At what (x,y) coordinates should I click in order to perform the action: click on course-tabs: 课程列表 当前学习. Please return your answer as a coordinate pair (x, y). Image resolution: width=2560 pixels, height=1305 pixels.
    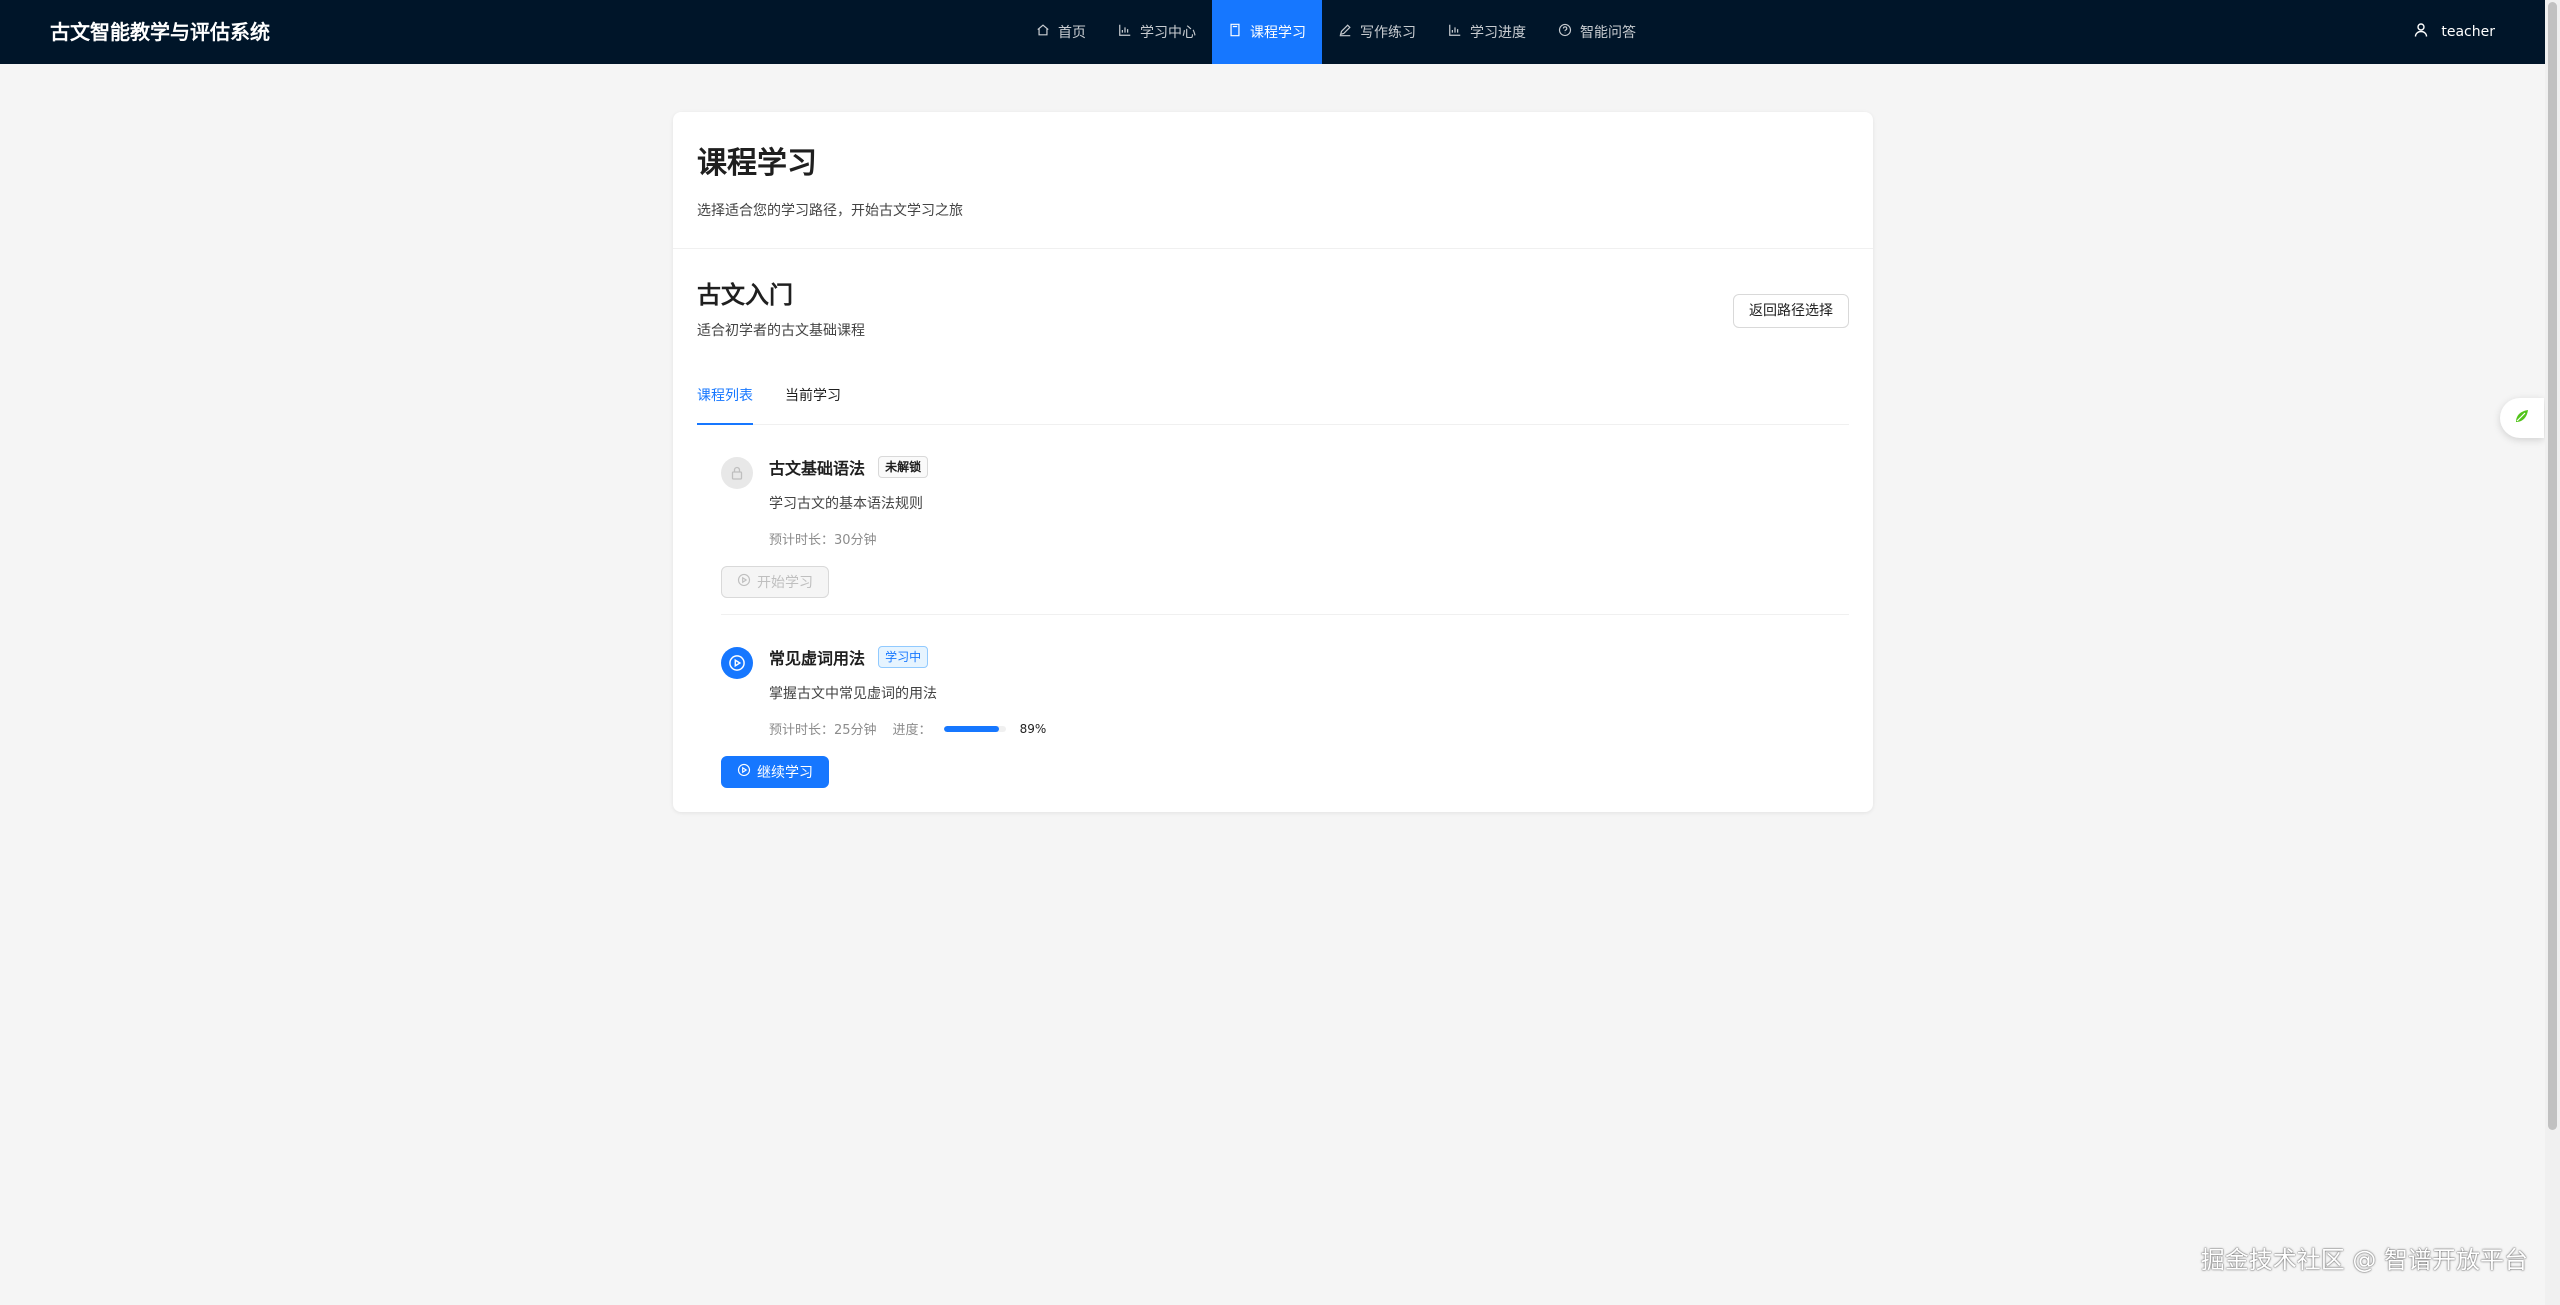
    Looking at the image, I should click on (1273, 403).